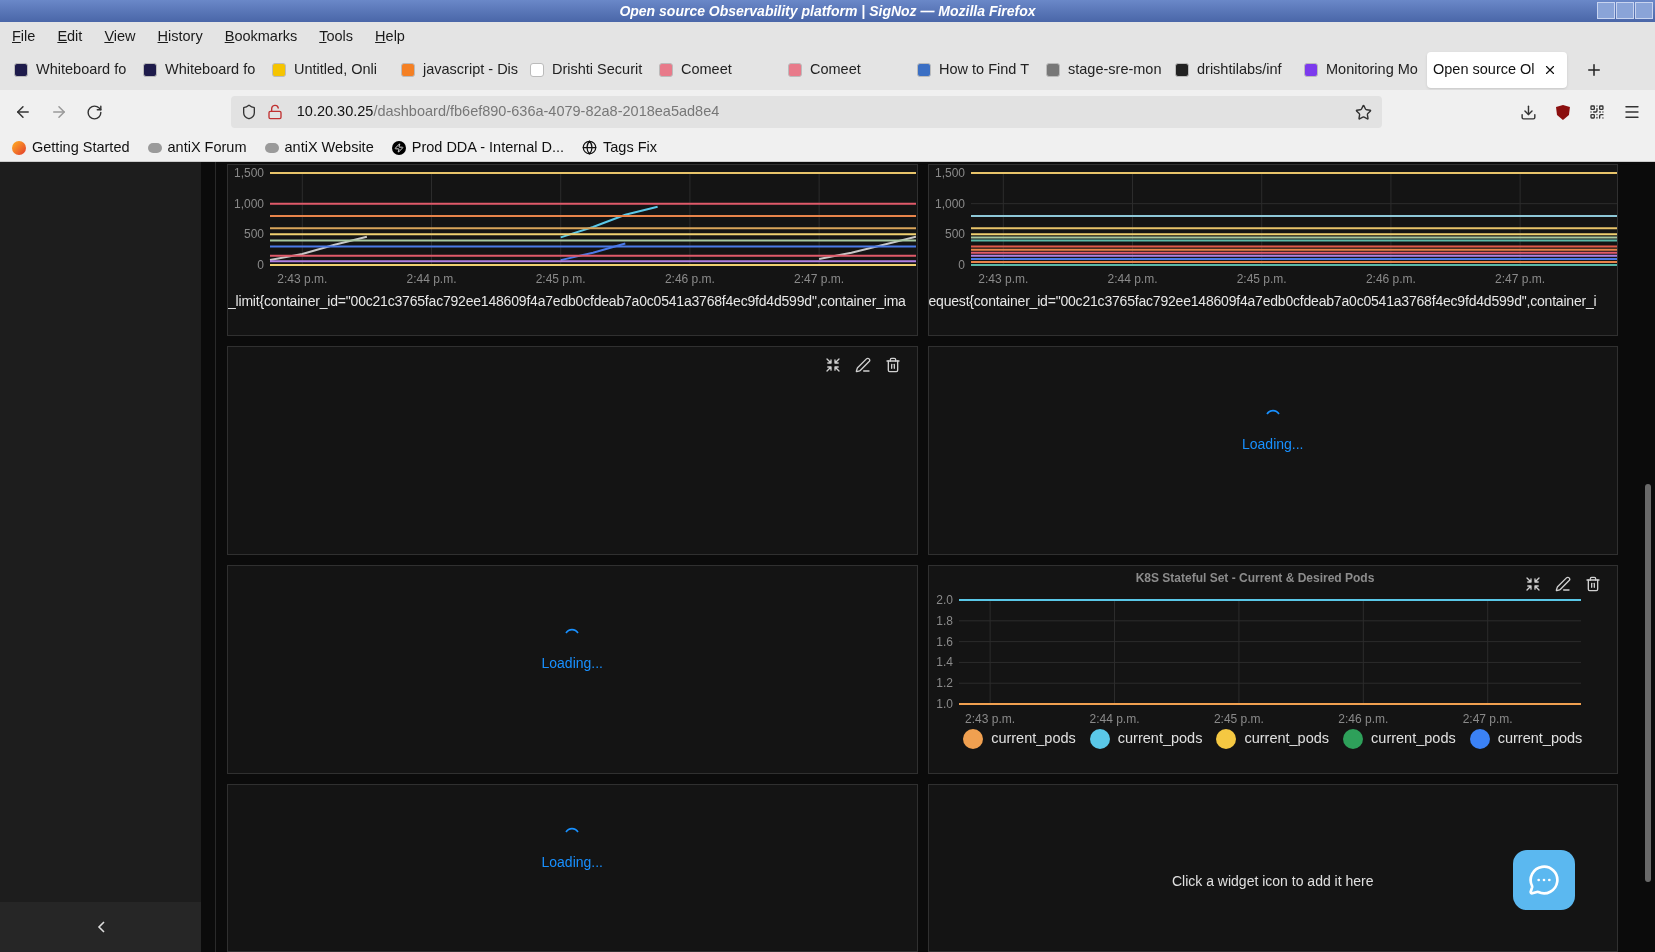  What do you see at coordinates (1132, 279) in the screenshot?
I see `axis-label: 2:44 p.m.` at bounding box center [1132, 279].